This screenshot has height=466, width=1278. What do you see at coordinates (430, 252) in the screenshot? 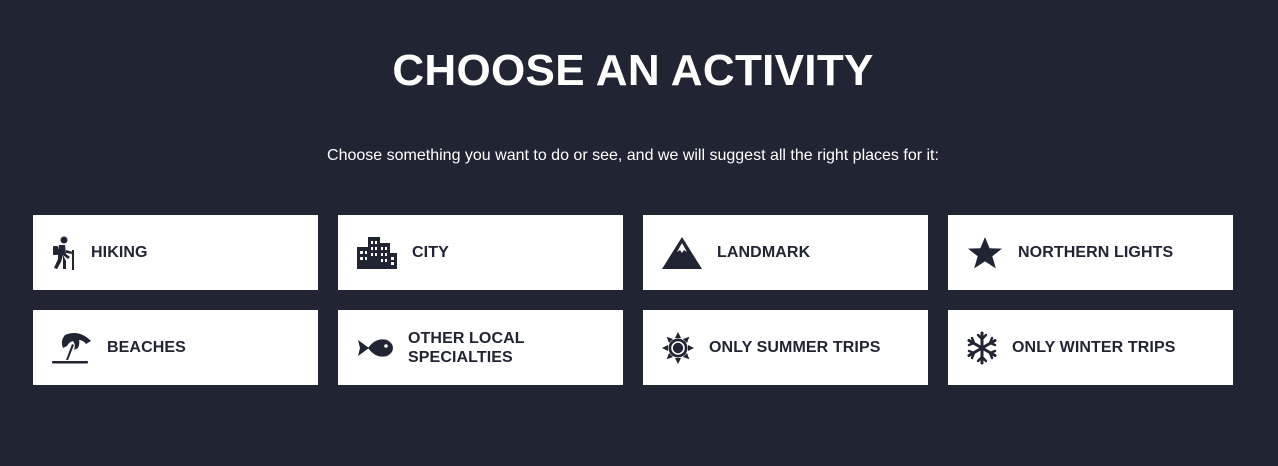
I see `activity-label: CITY` at bounding box center [430, 252].